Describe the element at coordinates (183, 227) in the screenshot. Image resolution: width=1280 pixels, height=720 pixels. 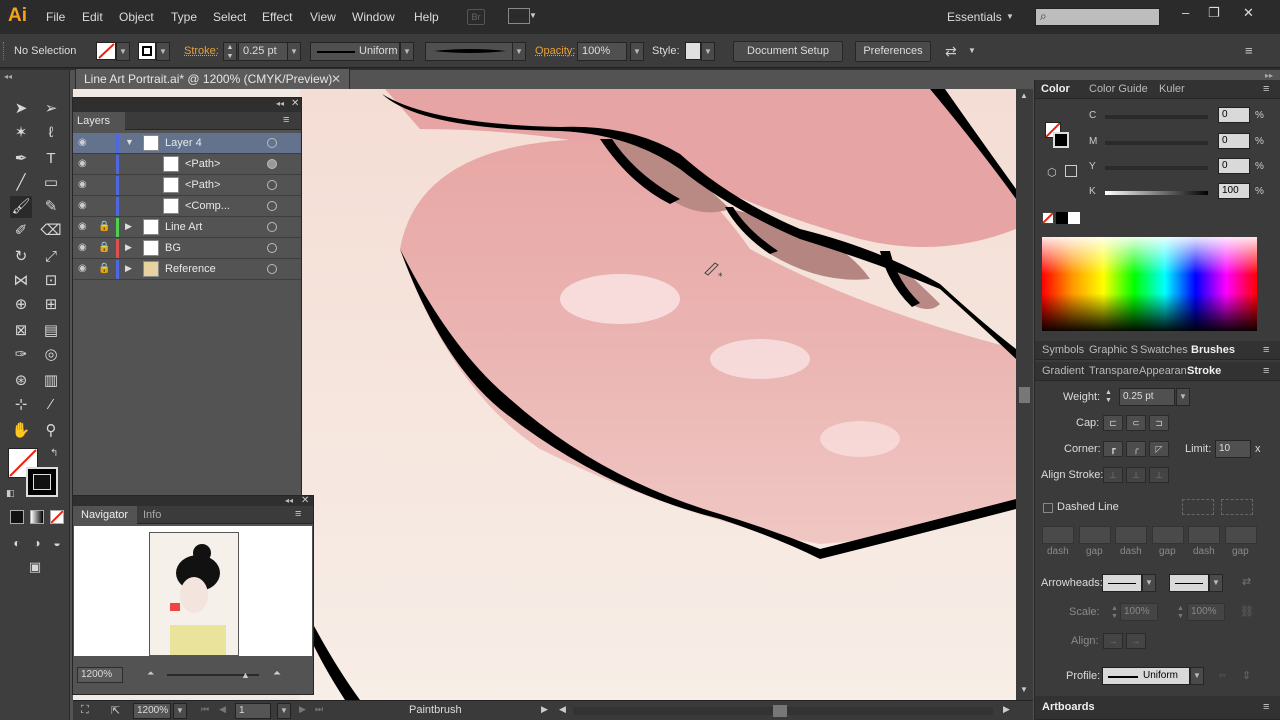
I see `layer-name: Line Art` at that location.